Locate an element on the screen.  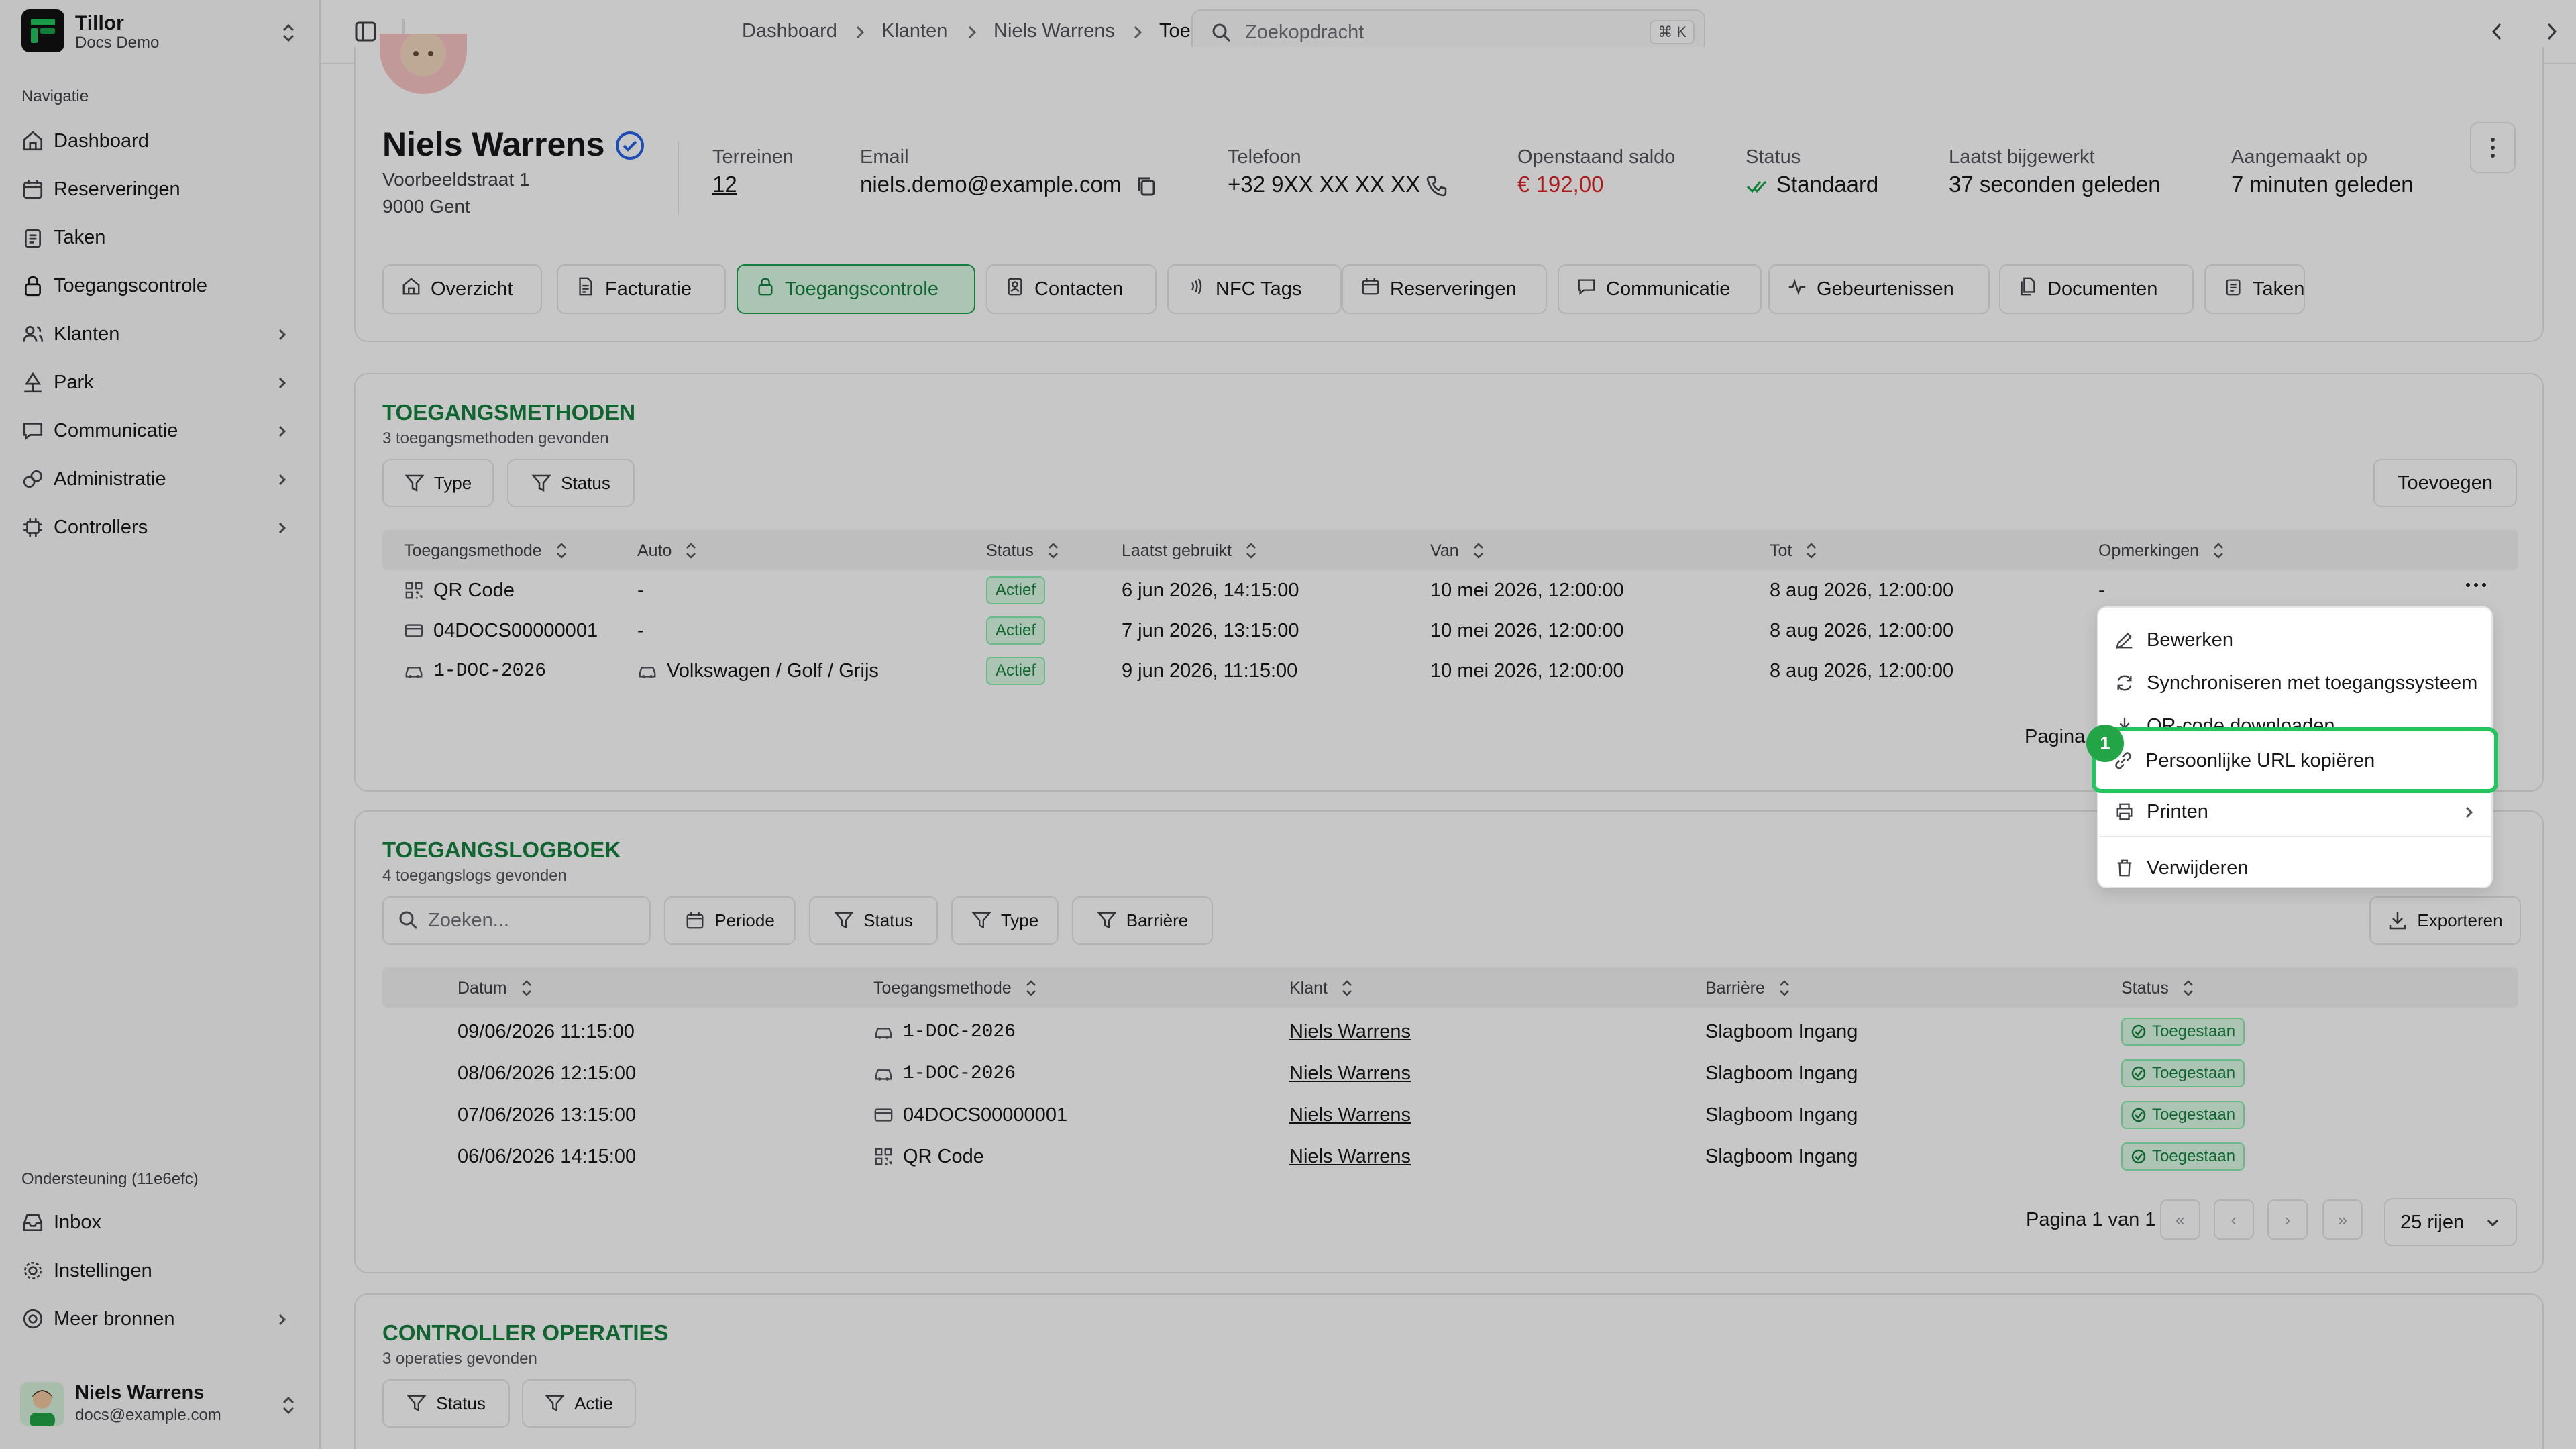
rows-per-page-select: 25 rijen is located at coordinates (2450, 1222).